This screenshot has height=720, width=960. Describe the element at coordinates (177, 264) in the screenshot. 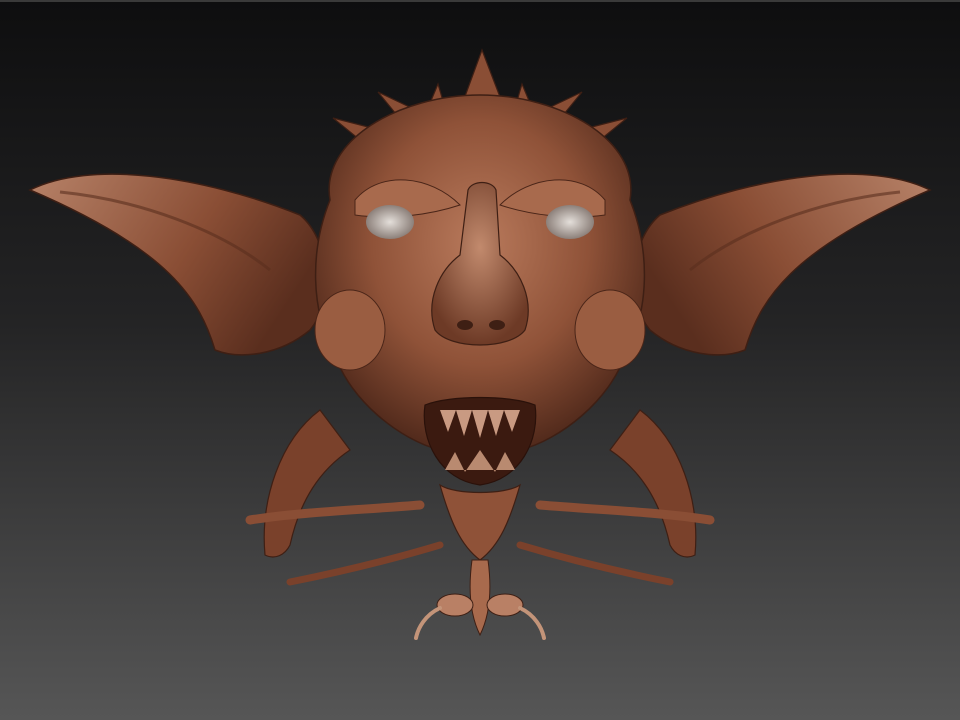

I see `left-ear` at that location.